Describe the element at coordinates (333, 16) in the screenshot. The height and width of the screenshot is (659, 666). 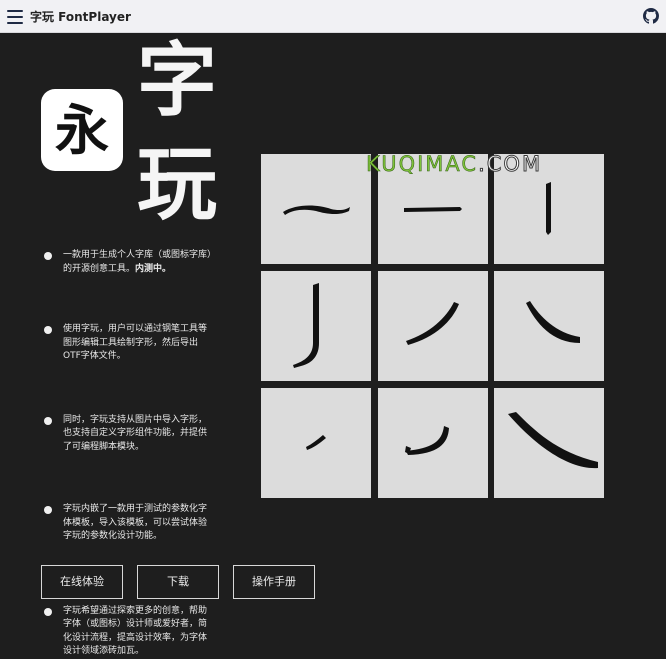
I see `top-bar: 字玩 FontPlayer` at that location.